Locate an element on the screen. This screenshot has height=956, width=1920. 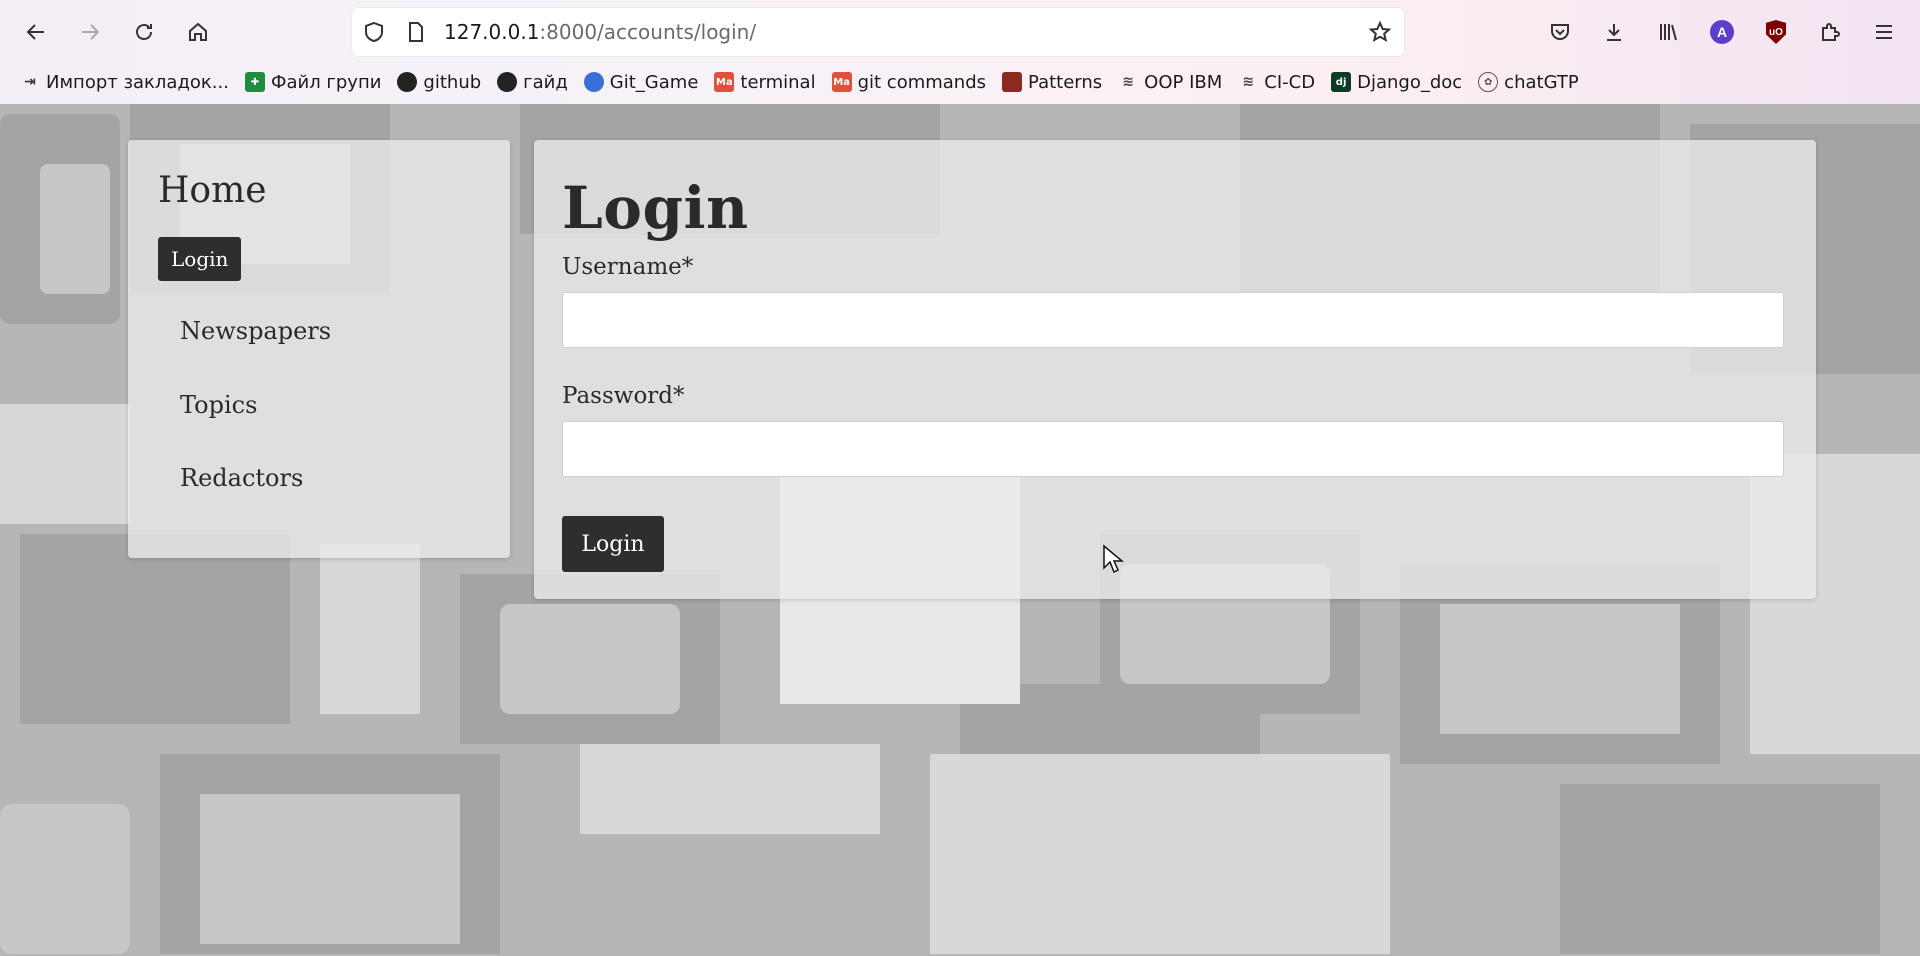
shield-icon is located at coordinates (374, 32).